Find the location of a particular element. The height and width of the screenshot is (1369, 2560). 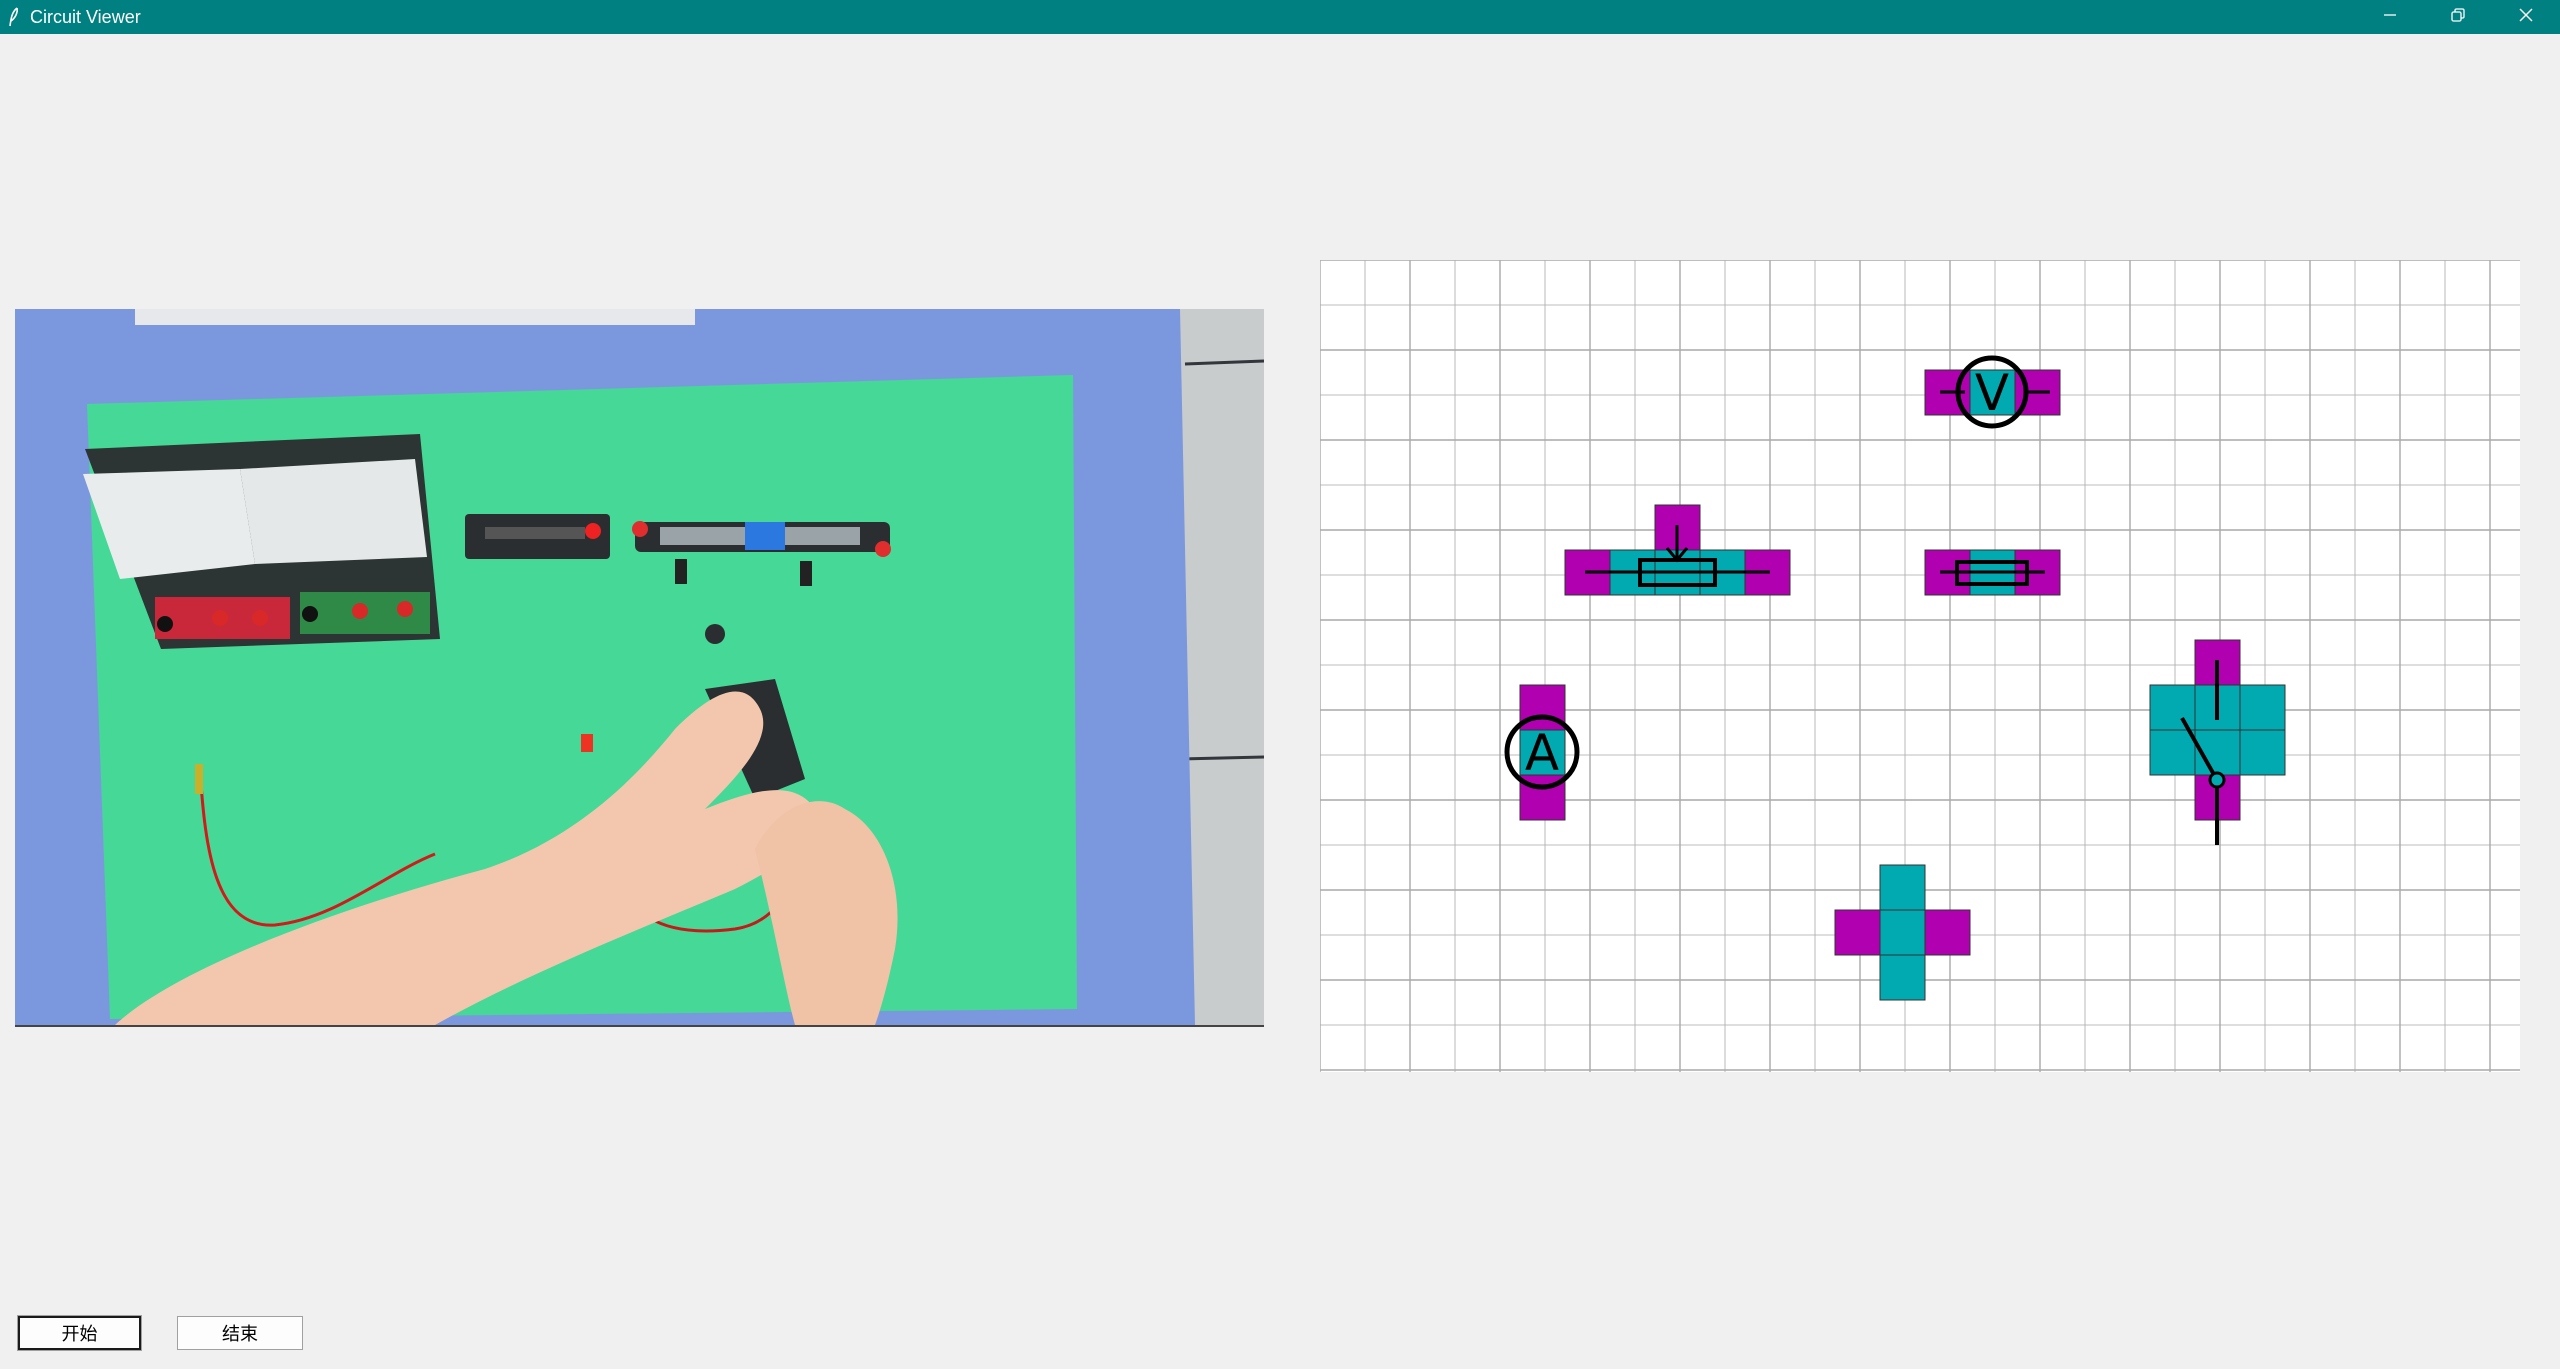

restore-icon is located at coordinates (2458, 17).